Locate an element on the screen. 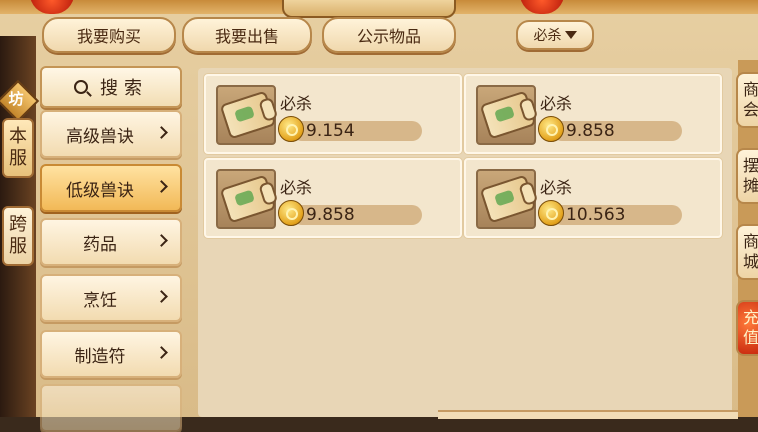 This screenshot has height=432, width=758. category-cooking: 烹饪 is located at coordinates (111, 298).